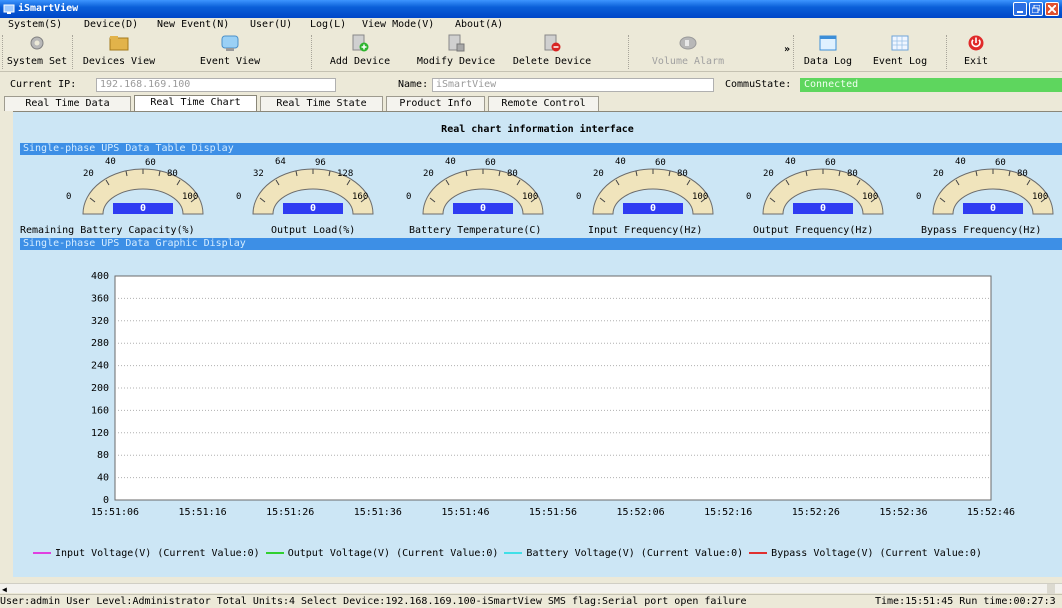 The width and height of the screenshot is (1062, 608). What do you see at coordinates (290, 512) in the screenshot?
I see `x-tick-label: 15:51:26` at bounding box center [290, 512].